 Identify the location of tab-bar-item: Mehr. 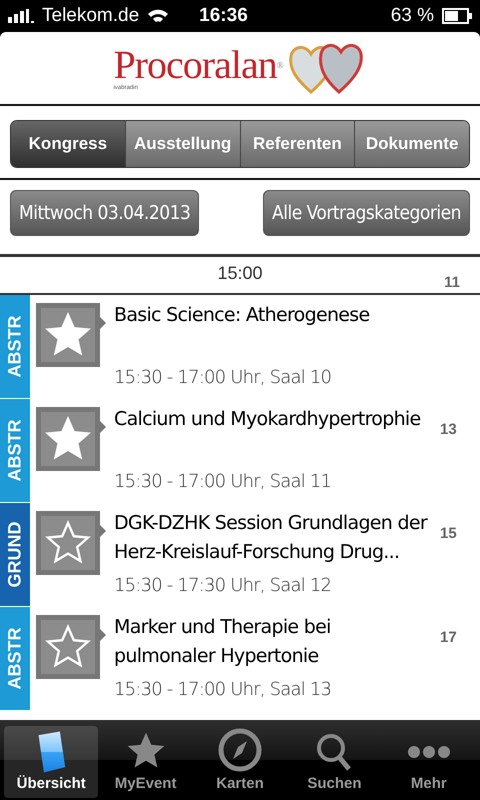
(429, 762).